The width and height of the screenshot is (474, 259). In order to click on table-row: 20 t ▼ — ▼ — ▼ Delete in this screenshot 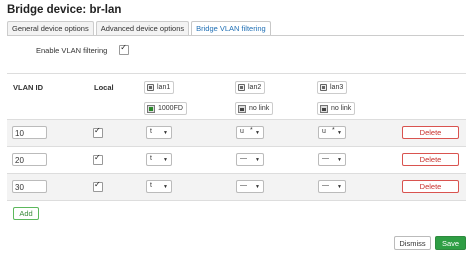, I will do `click(236, 160)`.